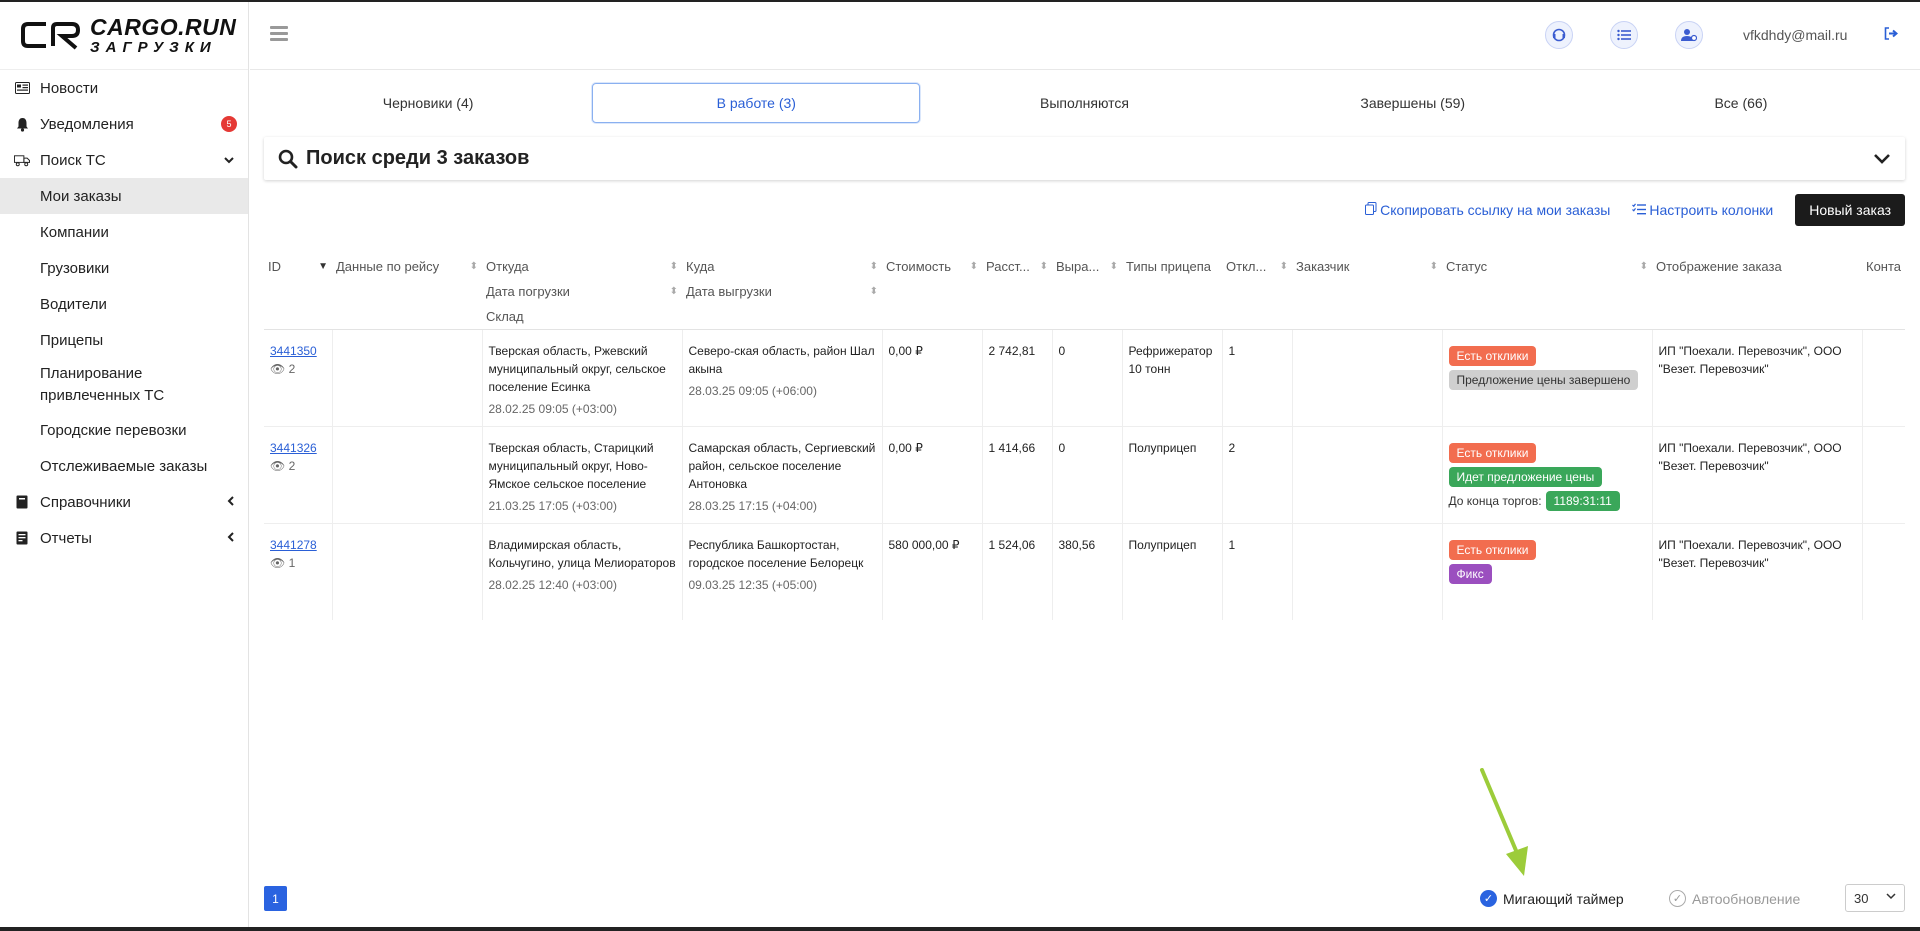 The width and height of the screenshot is (1920, 931). I want to click on sidebar-item-reports: Отчеты, so click(124, 538).